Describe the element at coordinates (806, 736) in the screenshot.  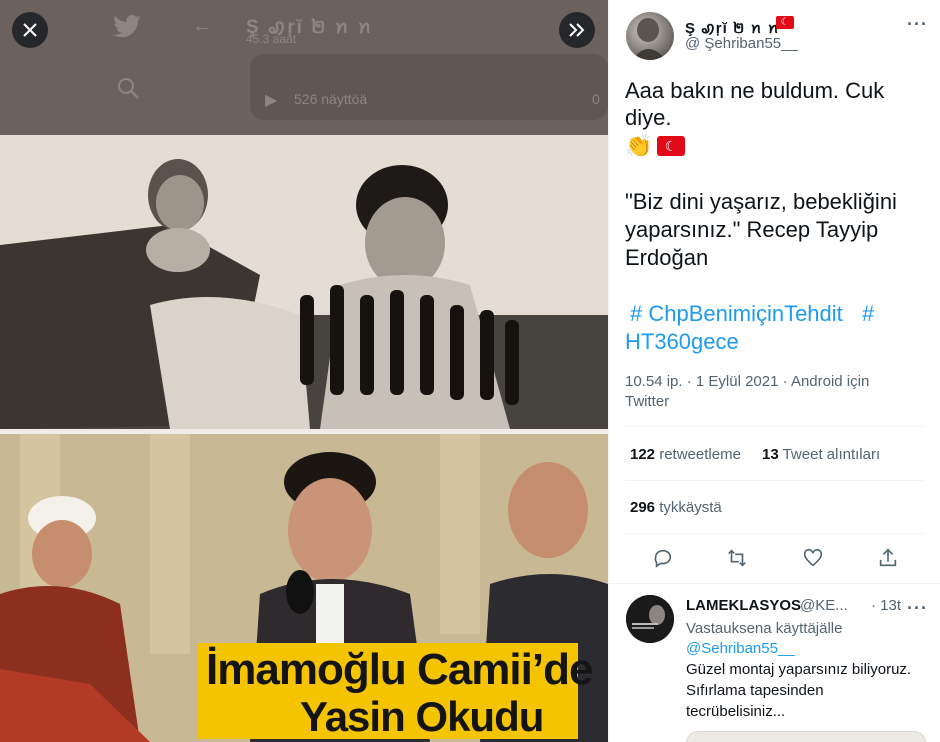
I see `reply-media-preview` at that location.